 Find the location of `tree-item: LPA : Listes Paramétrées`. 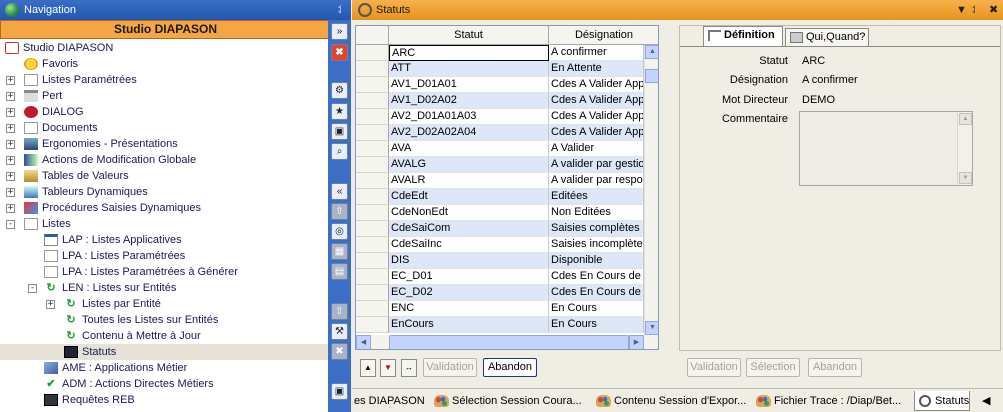

tree-item: LPA : Listes Paramétrées is located at coordinates (164, 256).